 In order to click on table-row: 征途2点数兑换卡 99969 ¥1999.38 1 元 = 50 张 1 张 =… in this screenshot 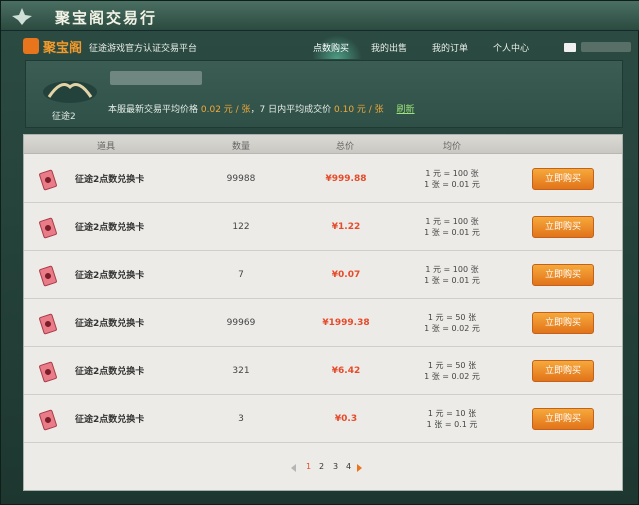, I will do `click(323, 323)`.